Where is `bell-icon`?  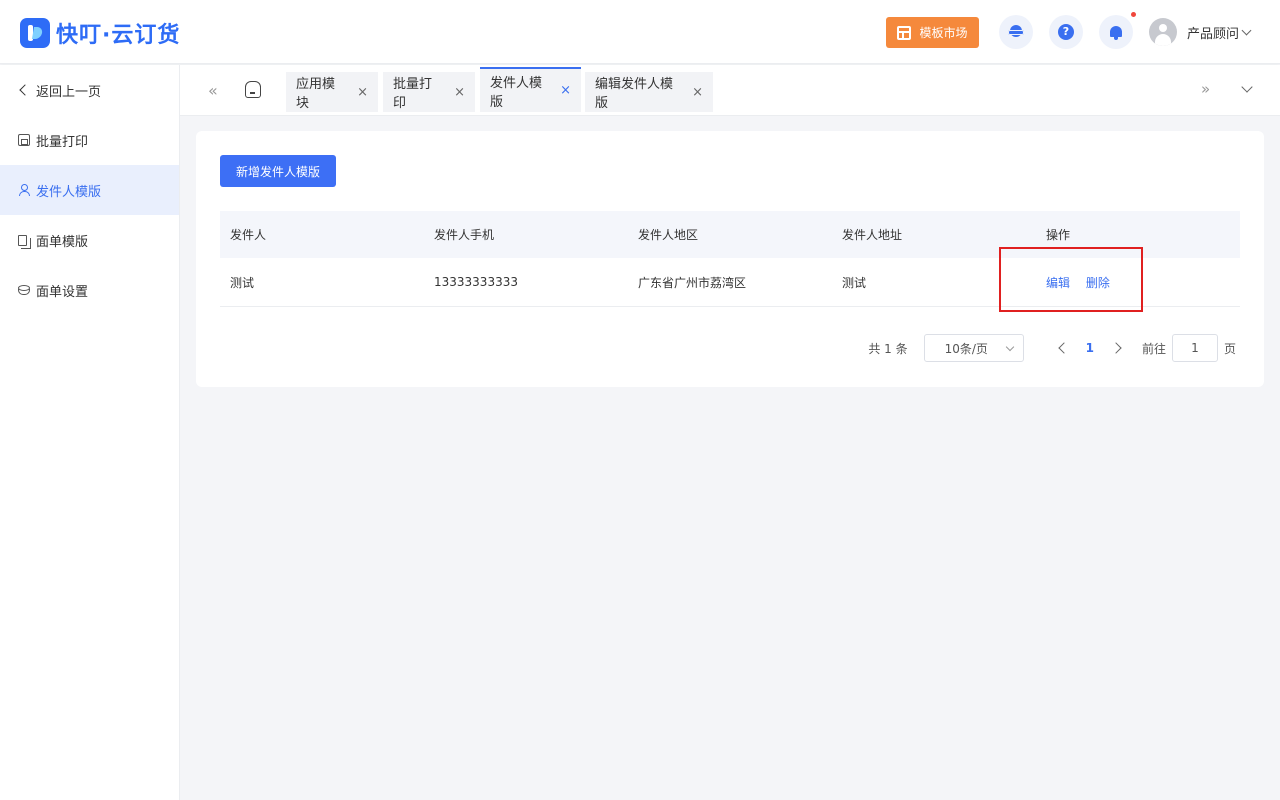 bell-icon is located at coordinates (1116, 32).